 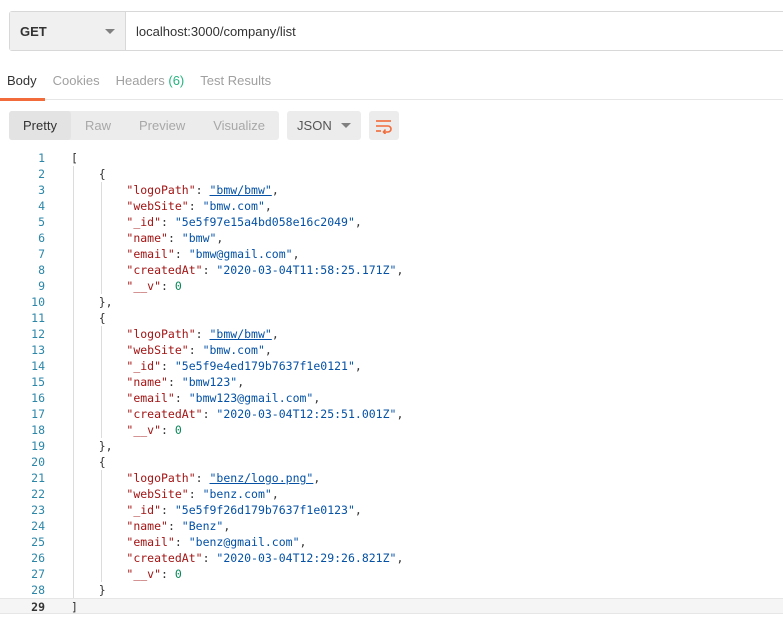 I want to click on json-key: "_id", so click(x=144, y=222).